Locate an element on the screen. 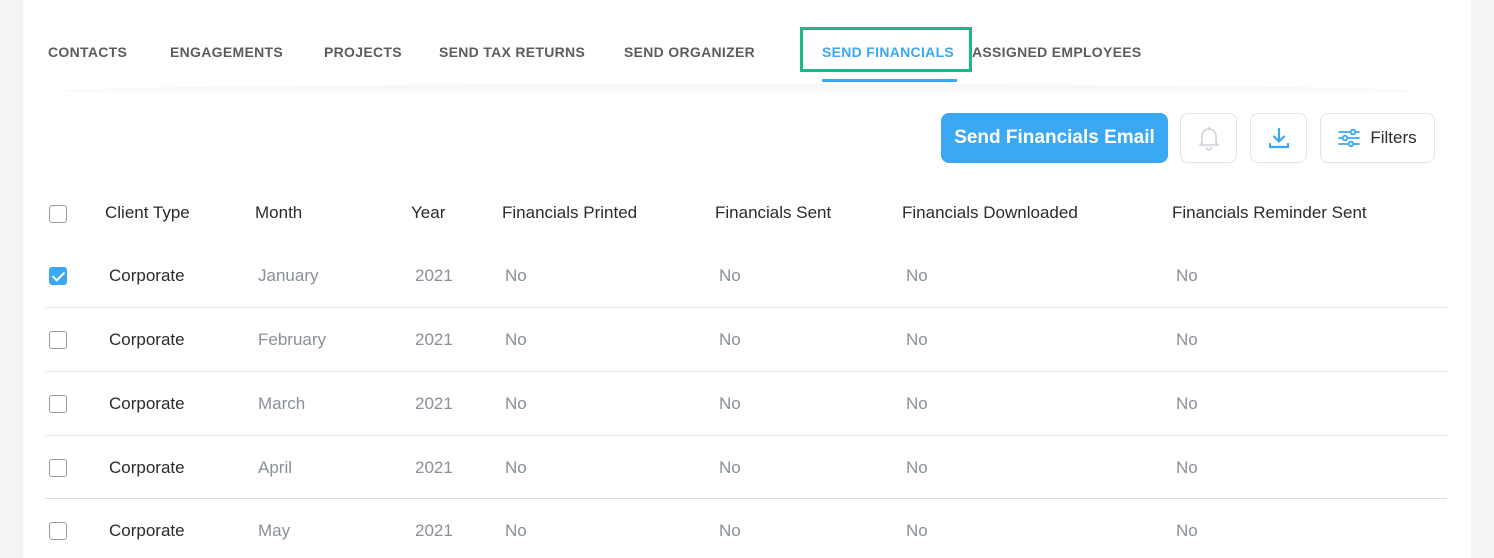 Image resolution: width=1494 pixels, height=558 pixels. tab-projects: PROJECTS is located at coordinates (363, 52).